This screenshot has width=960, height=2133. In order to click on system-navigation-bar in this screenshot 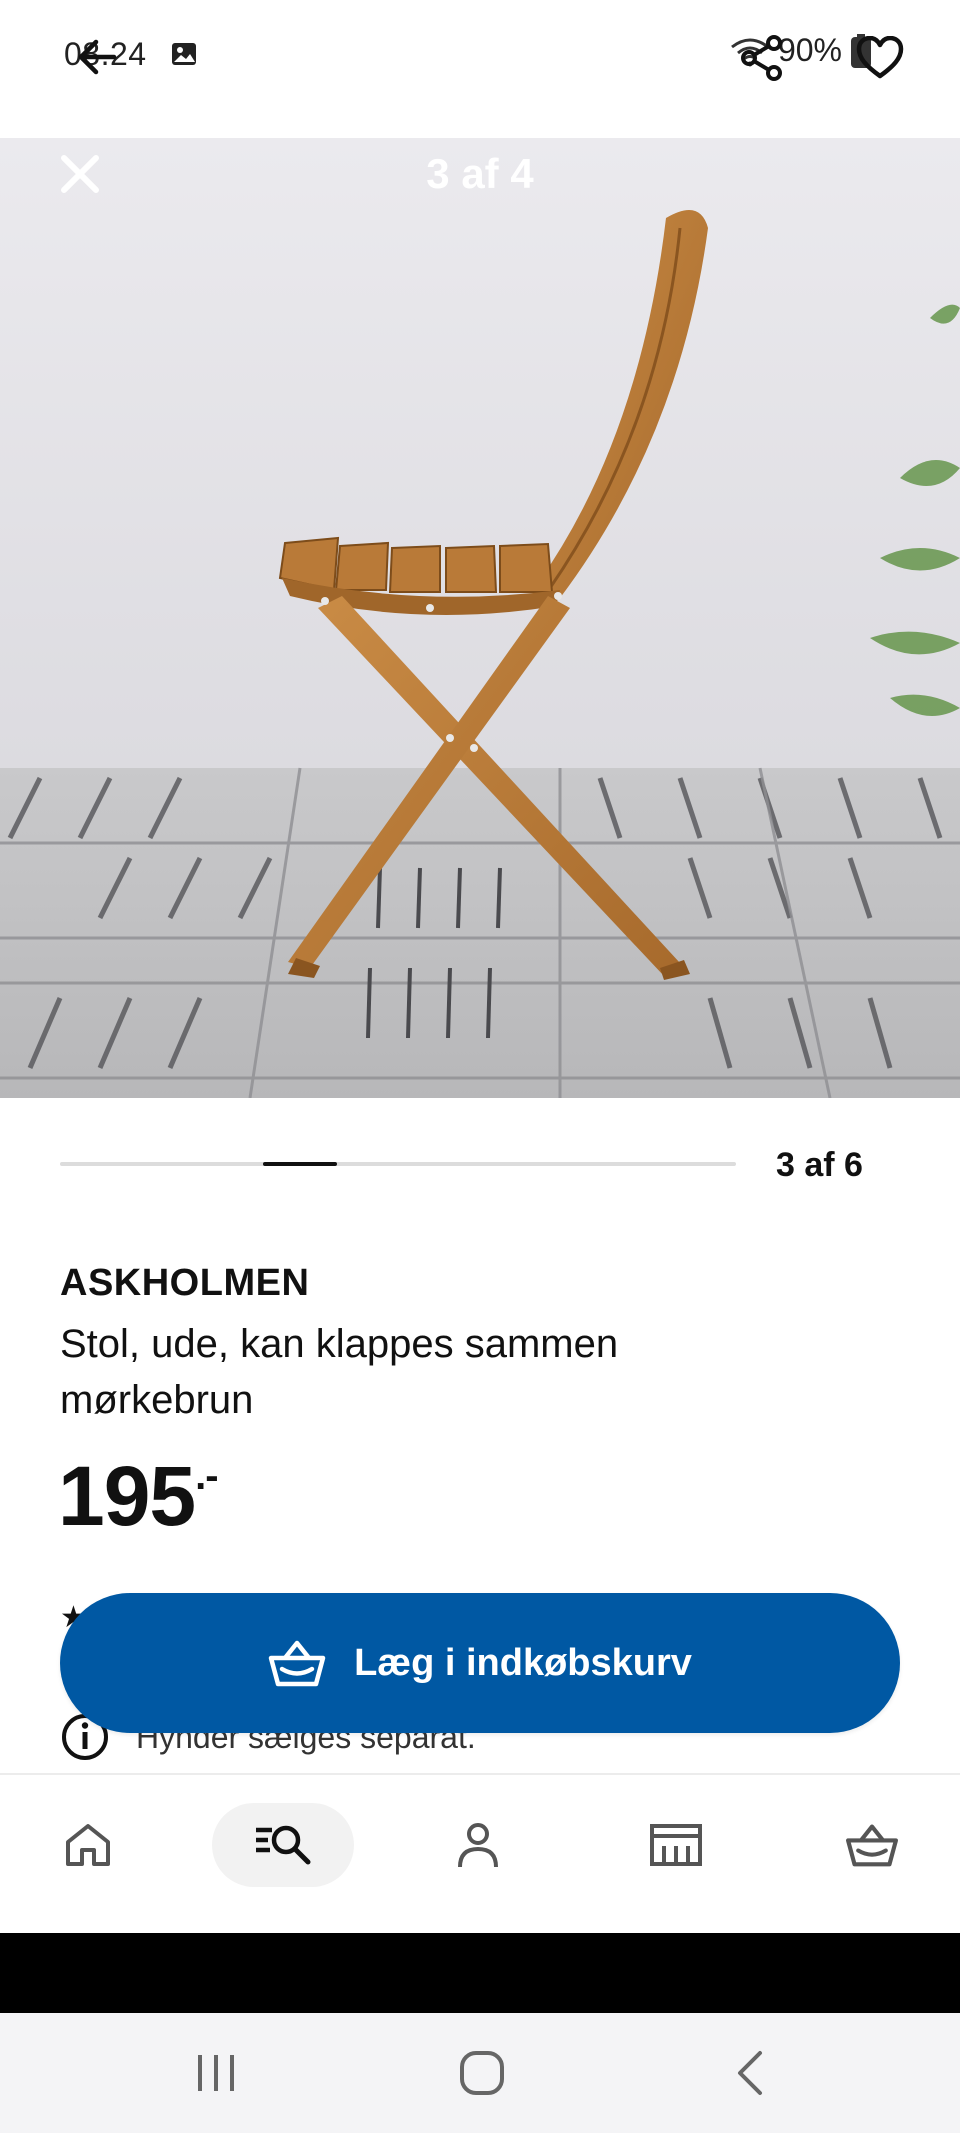, I will do `click(480, 2073)`.